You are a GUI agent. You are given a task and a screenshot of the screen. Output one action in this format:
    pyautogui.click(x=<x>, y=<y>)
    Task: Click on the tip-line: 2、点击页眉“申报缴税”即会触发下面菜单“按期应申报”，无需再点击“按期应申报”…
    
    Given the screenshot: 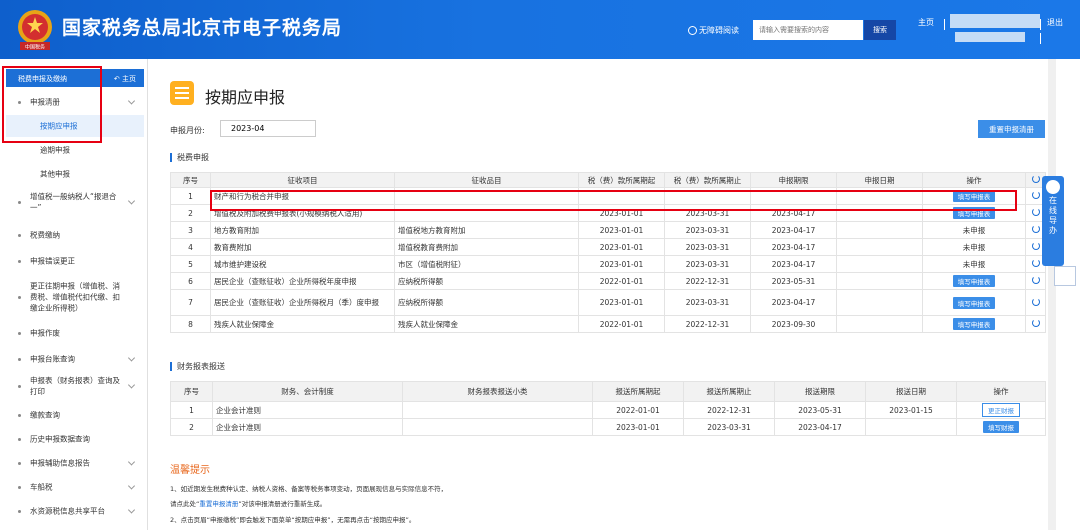 What is the action you would take?
    pyautogui.click(x=292, y=519)
    